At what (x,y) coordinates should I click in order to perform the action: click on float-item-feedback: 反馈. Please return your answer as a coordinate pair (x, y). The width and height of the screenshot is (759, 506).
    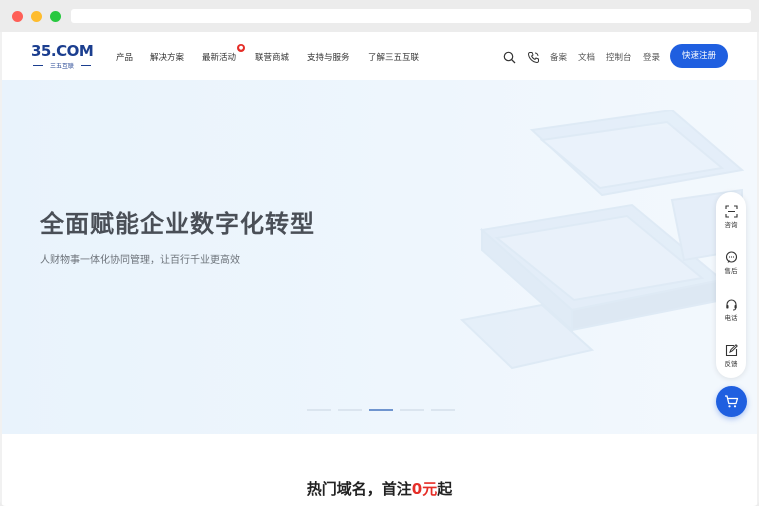
    Looking at the image, I should click on (731, 356).